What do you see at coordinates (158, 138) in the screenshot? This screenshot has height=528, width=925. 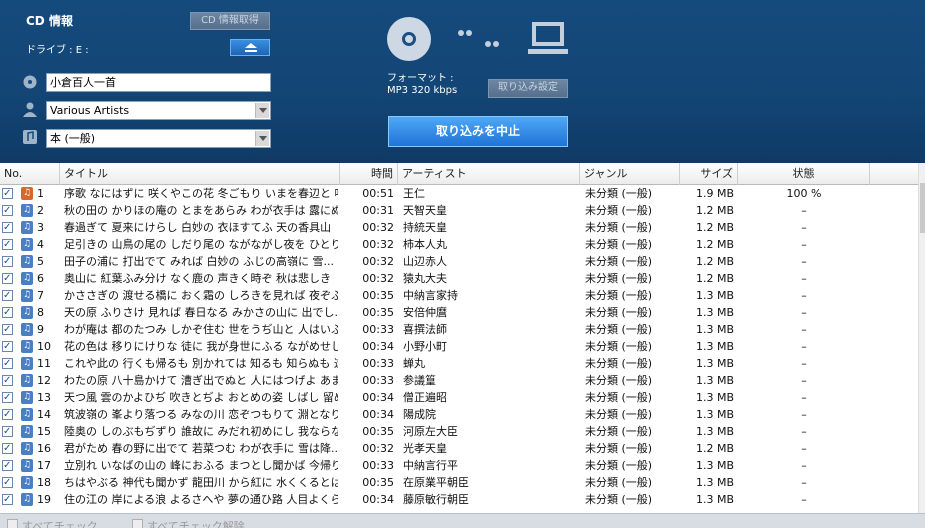 I see `genre-select: 本 (一般)` at bounding box center [158, 138].